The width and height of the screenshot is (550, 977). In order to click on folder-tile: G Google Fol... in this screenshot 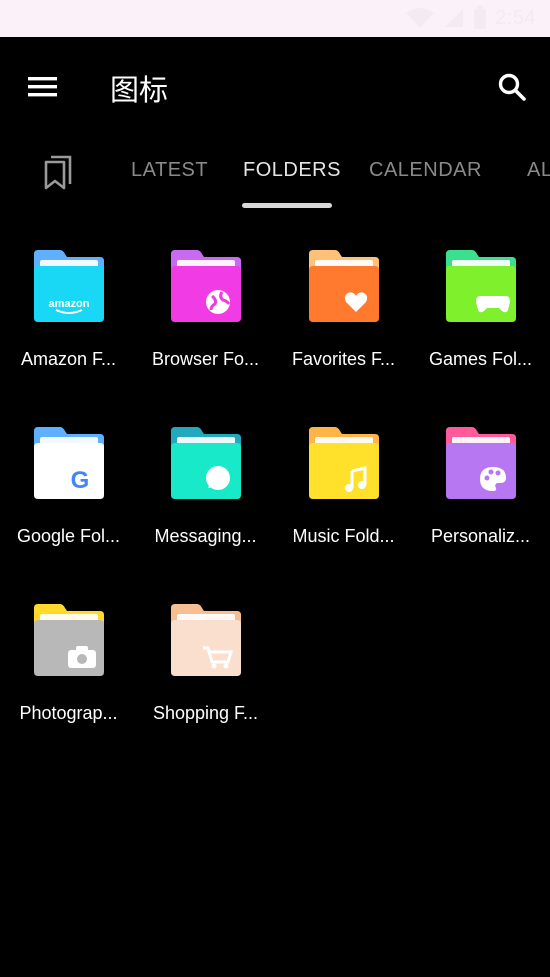, I will do `click(68, 492)`.